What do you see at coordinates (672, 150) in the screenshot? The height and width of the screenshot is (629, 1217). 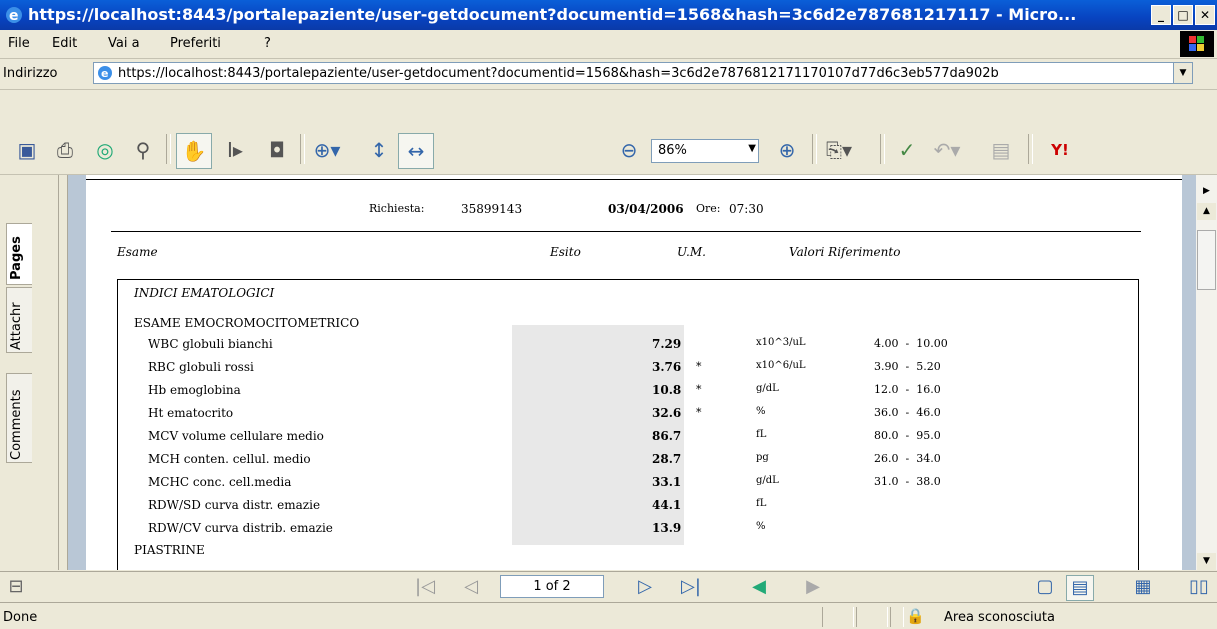 I see `zoom-value: 86%` at bounding box center [672, 150].